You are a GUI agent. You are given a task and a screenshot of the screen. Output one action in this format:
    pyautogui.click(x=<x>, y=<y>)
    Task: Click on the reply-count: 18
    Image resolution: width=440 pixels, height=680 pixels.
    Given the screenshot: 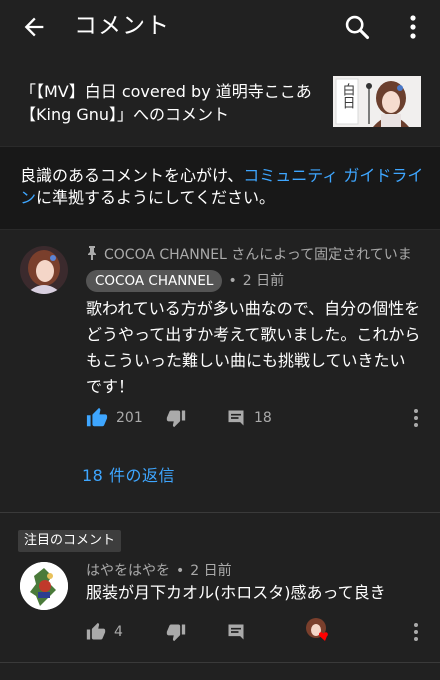 What is the action you would take?
    pyautogui.click(x=263, y=418)
    